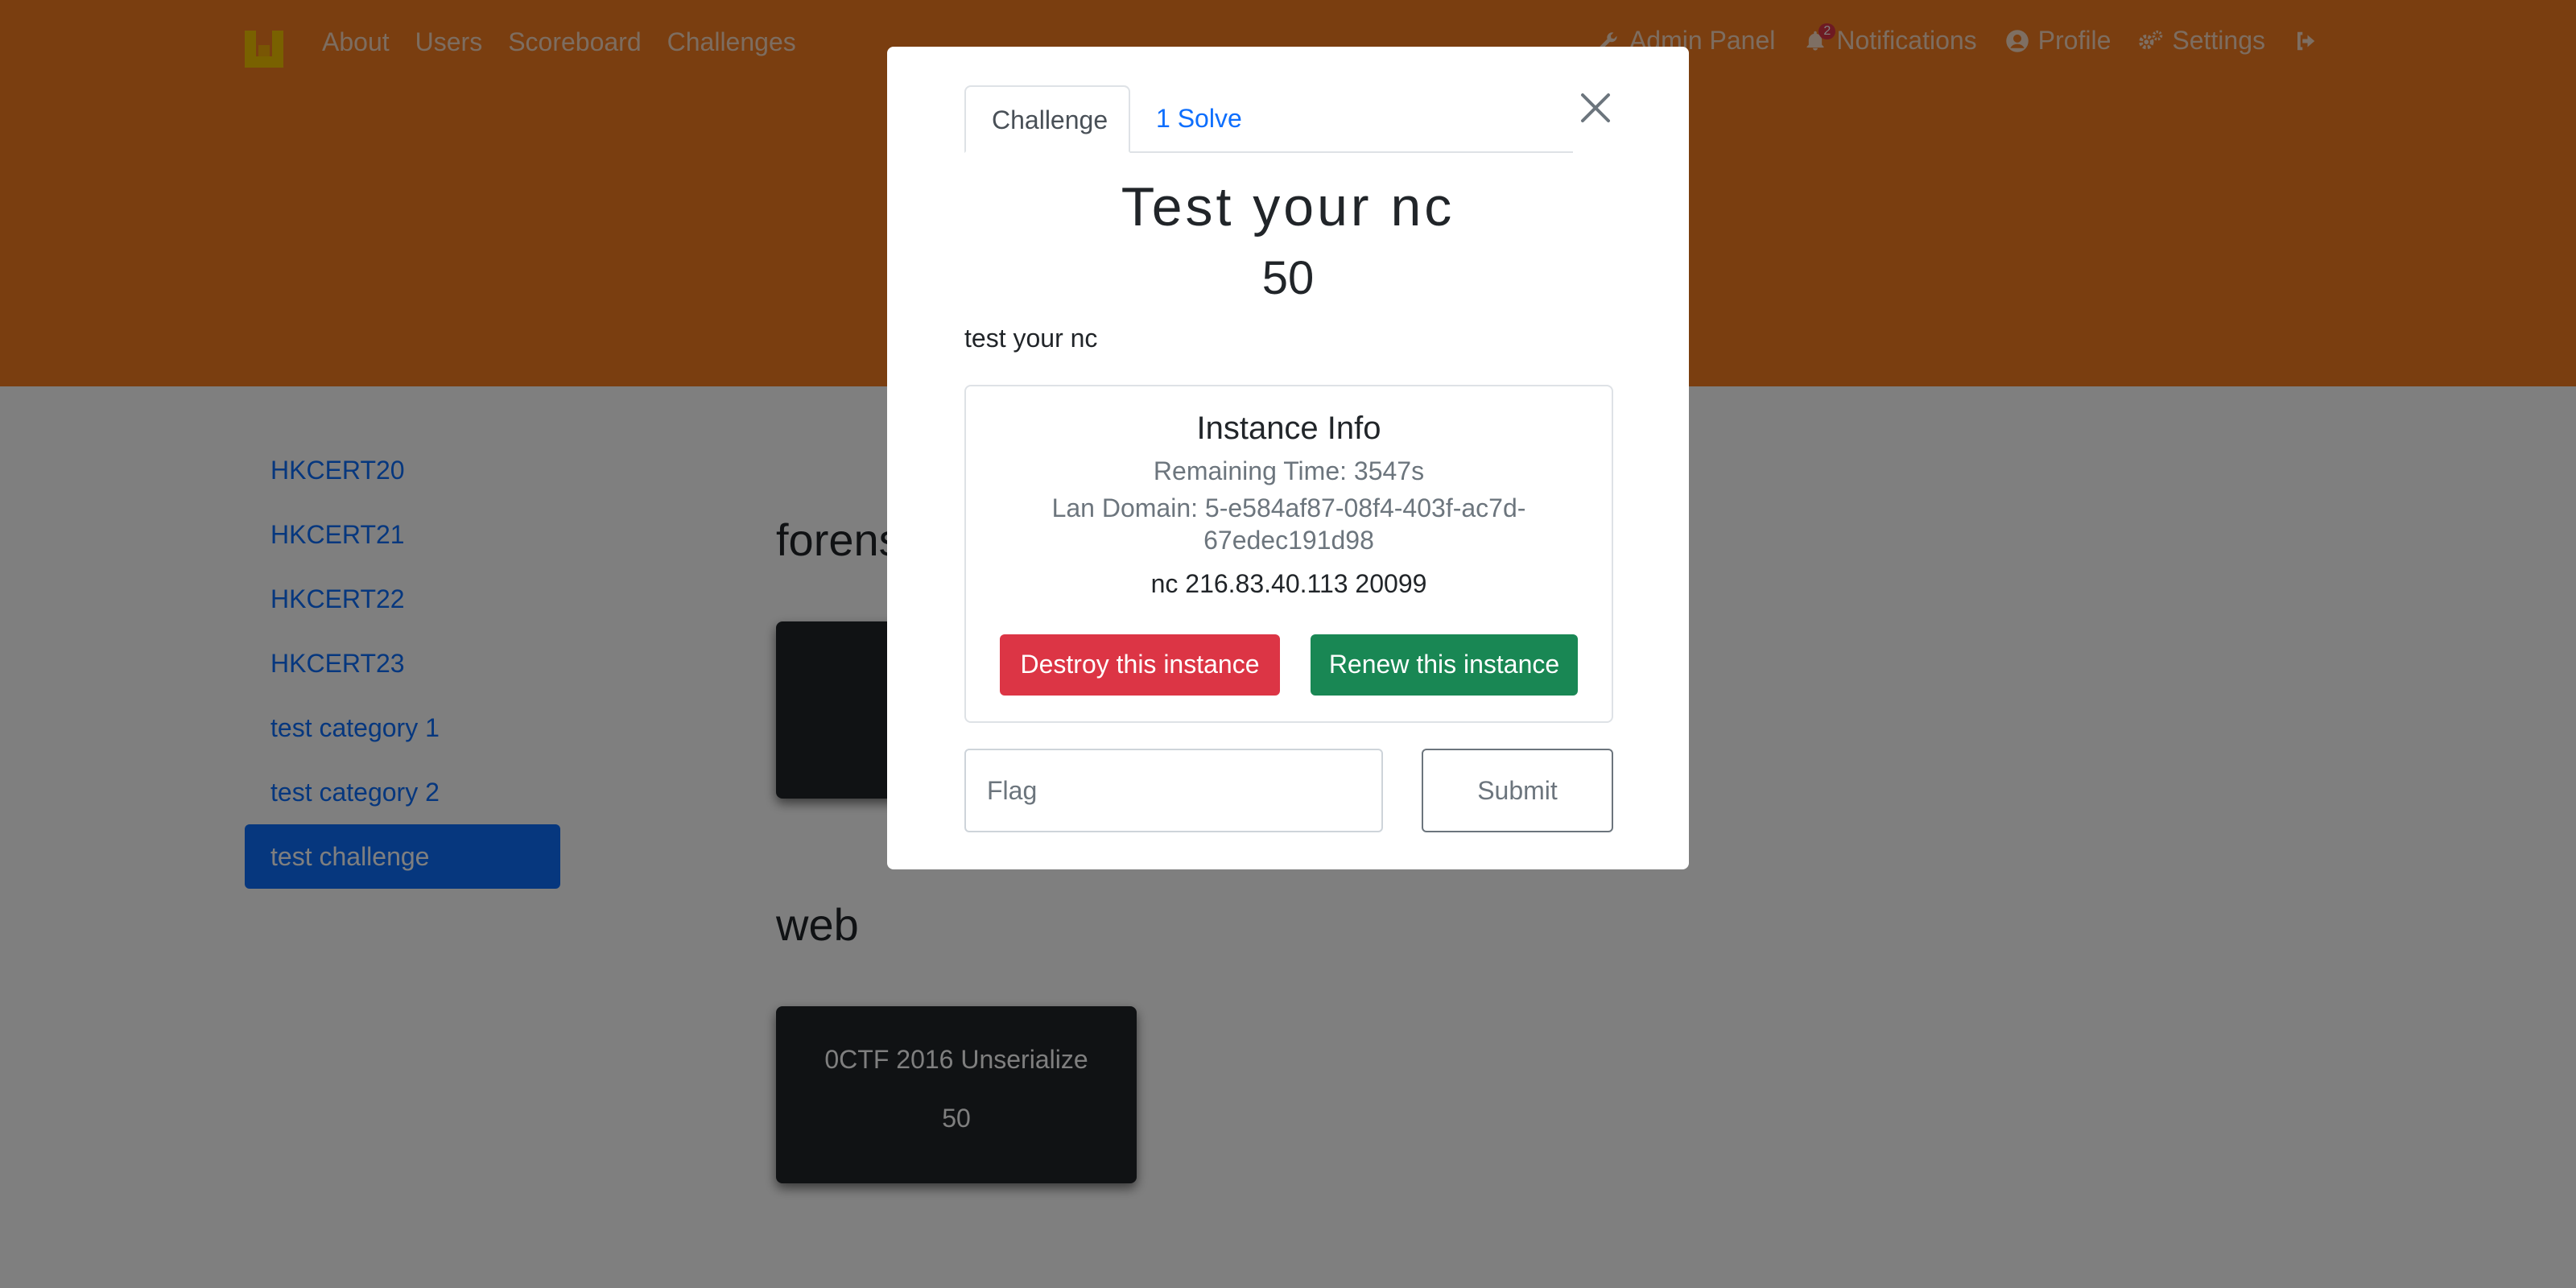 The image size is (2576, 1288). Describe the element at coordinates (1047, 119) in the screenshot. I see `tab-challenge: Challenge` at that location.